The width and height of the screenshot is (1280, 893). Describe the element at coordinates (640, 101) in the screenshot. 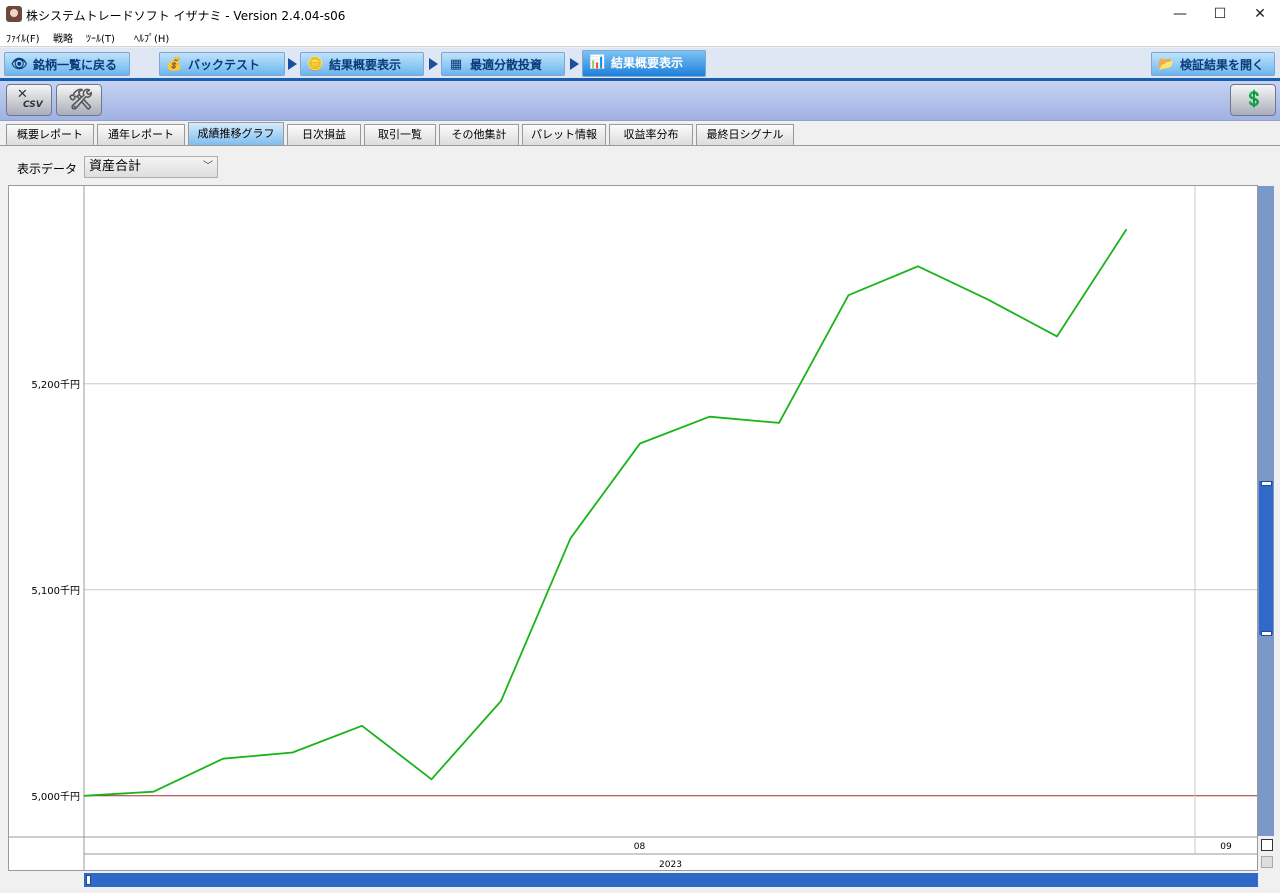

I see `toolbar: ✕ CSV 🛠 💲` at that location.